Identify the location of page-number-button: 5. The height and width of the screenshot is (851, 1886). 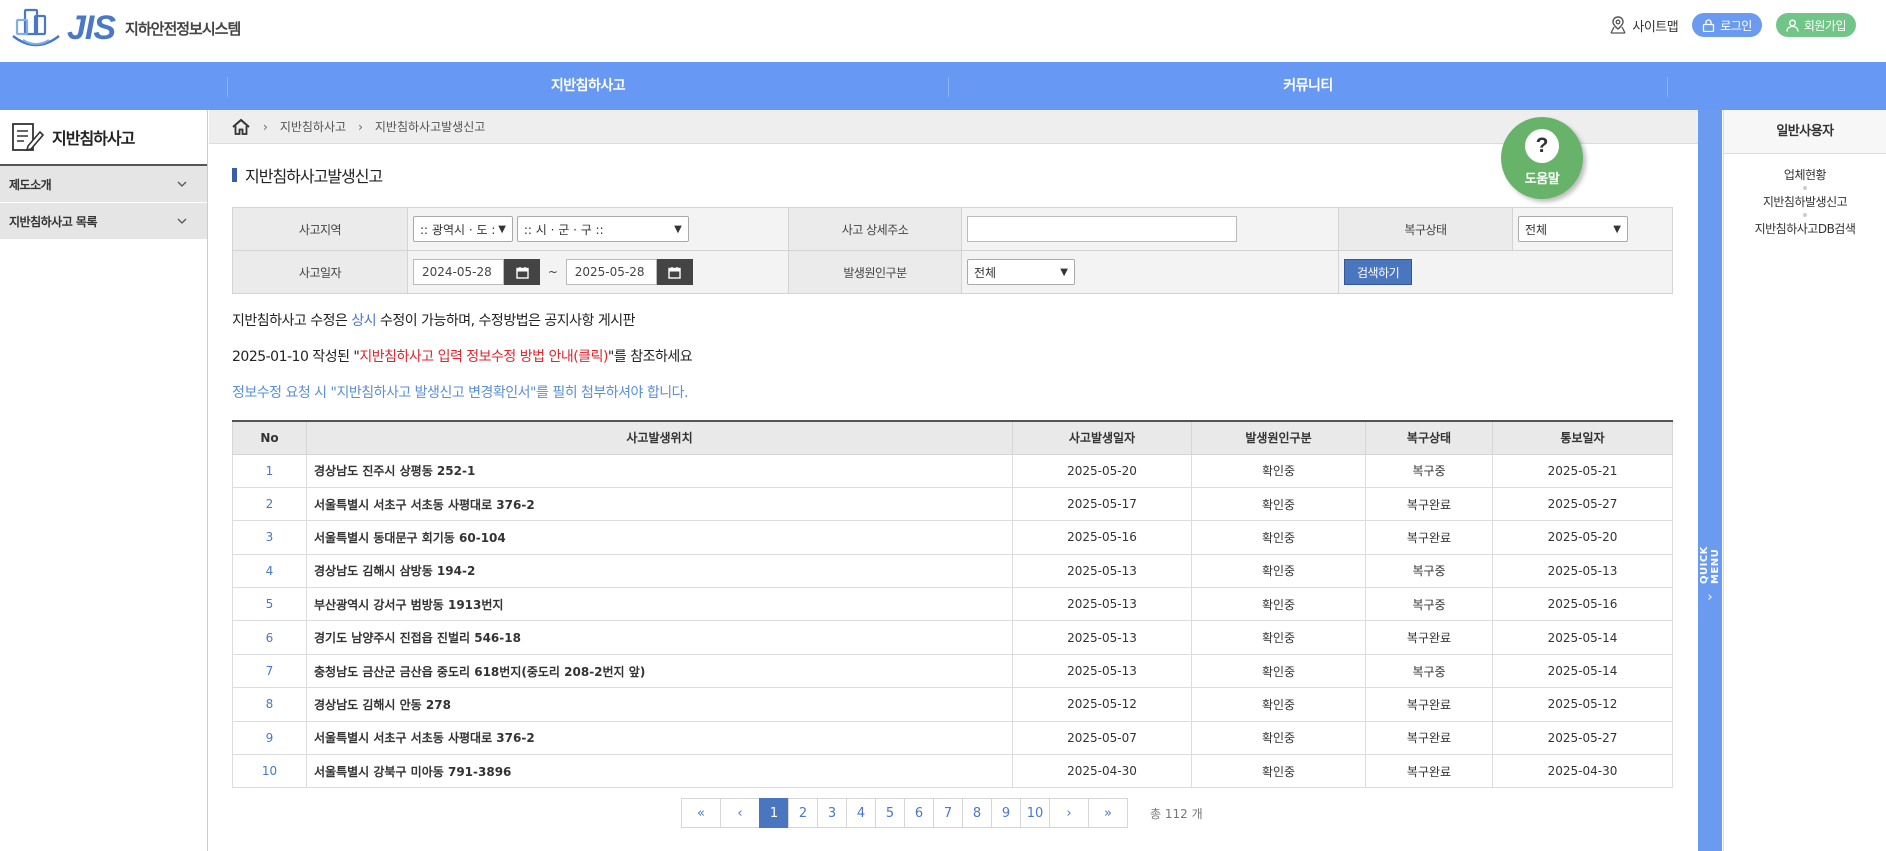
(890, 813).